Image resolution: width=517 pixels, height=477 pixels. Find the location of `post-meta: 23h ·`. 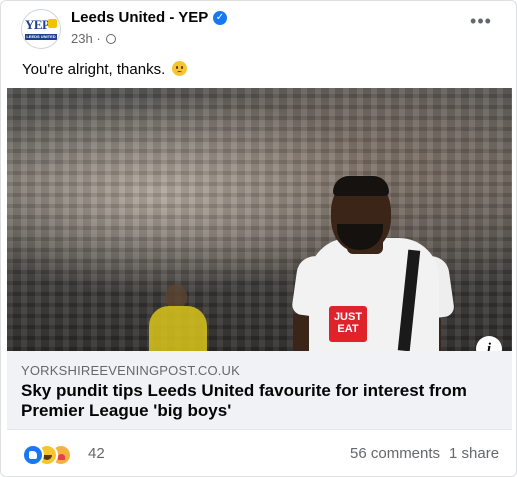

post-meta: 23h · is located at coordinates (94, 38).